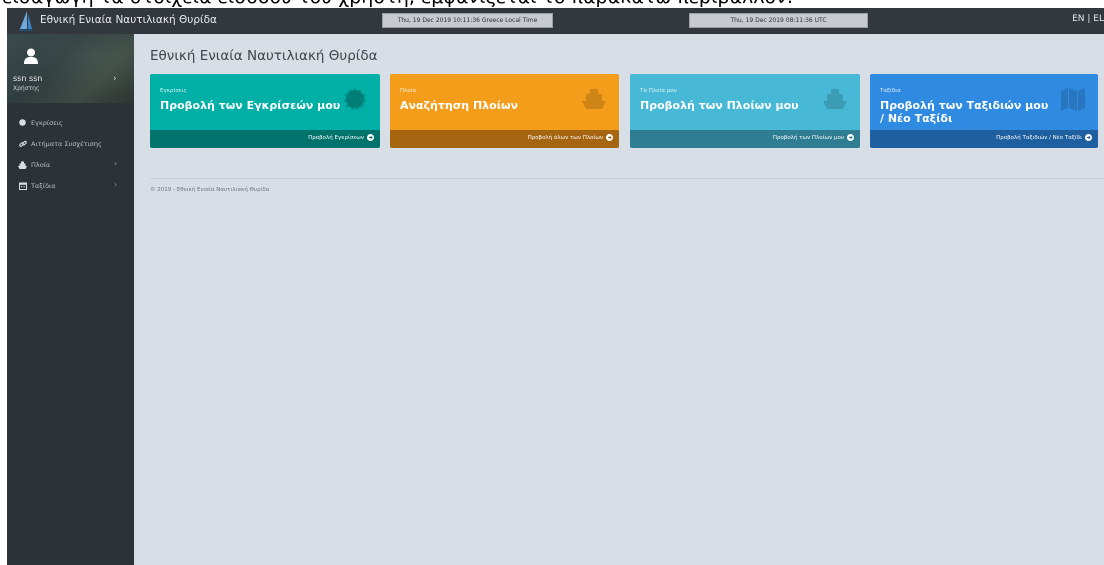 Image resolution: width=1104 pixels, height=565 pixels. What do you see at coordinates (70, 185) in the screenshot?
I see `sidebar-item-voyages: Ταξίδια ›` at bounding box center [70, 185].